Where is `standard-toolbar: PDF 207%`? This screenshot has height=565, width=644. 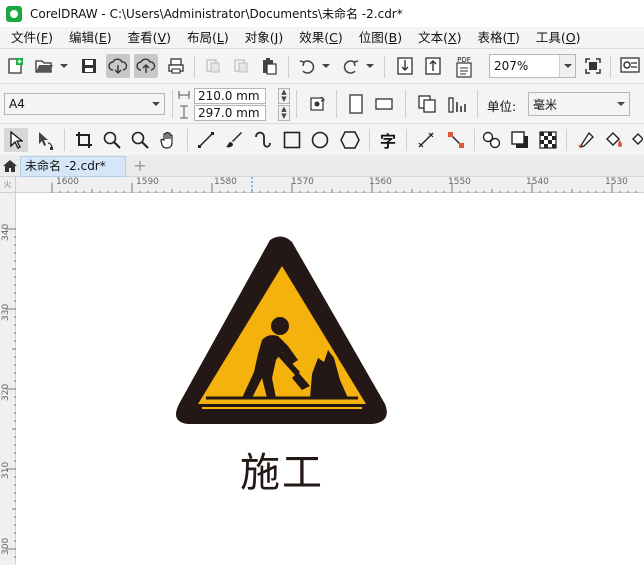
standard-toolbar: PDF 207% is located at coordinates (322, 65).